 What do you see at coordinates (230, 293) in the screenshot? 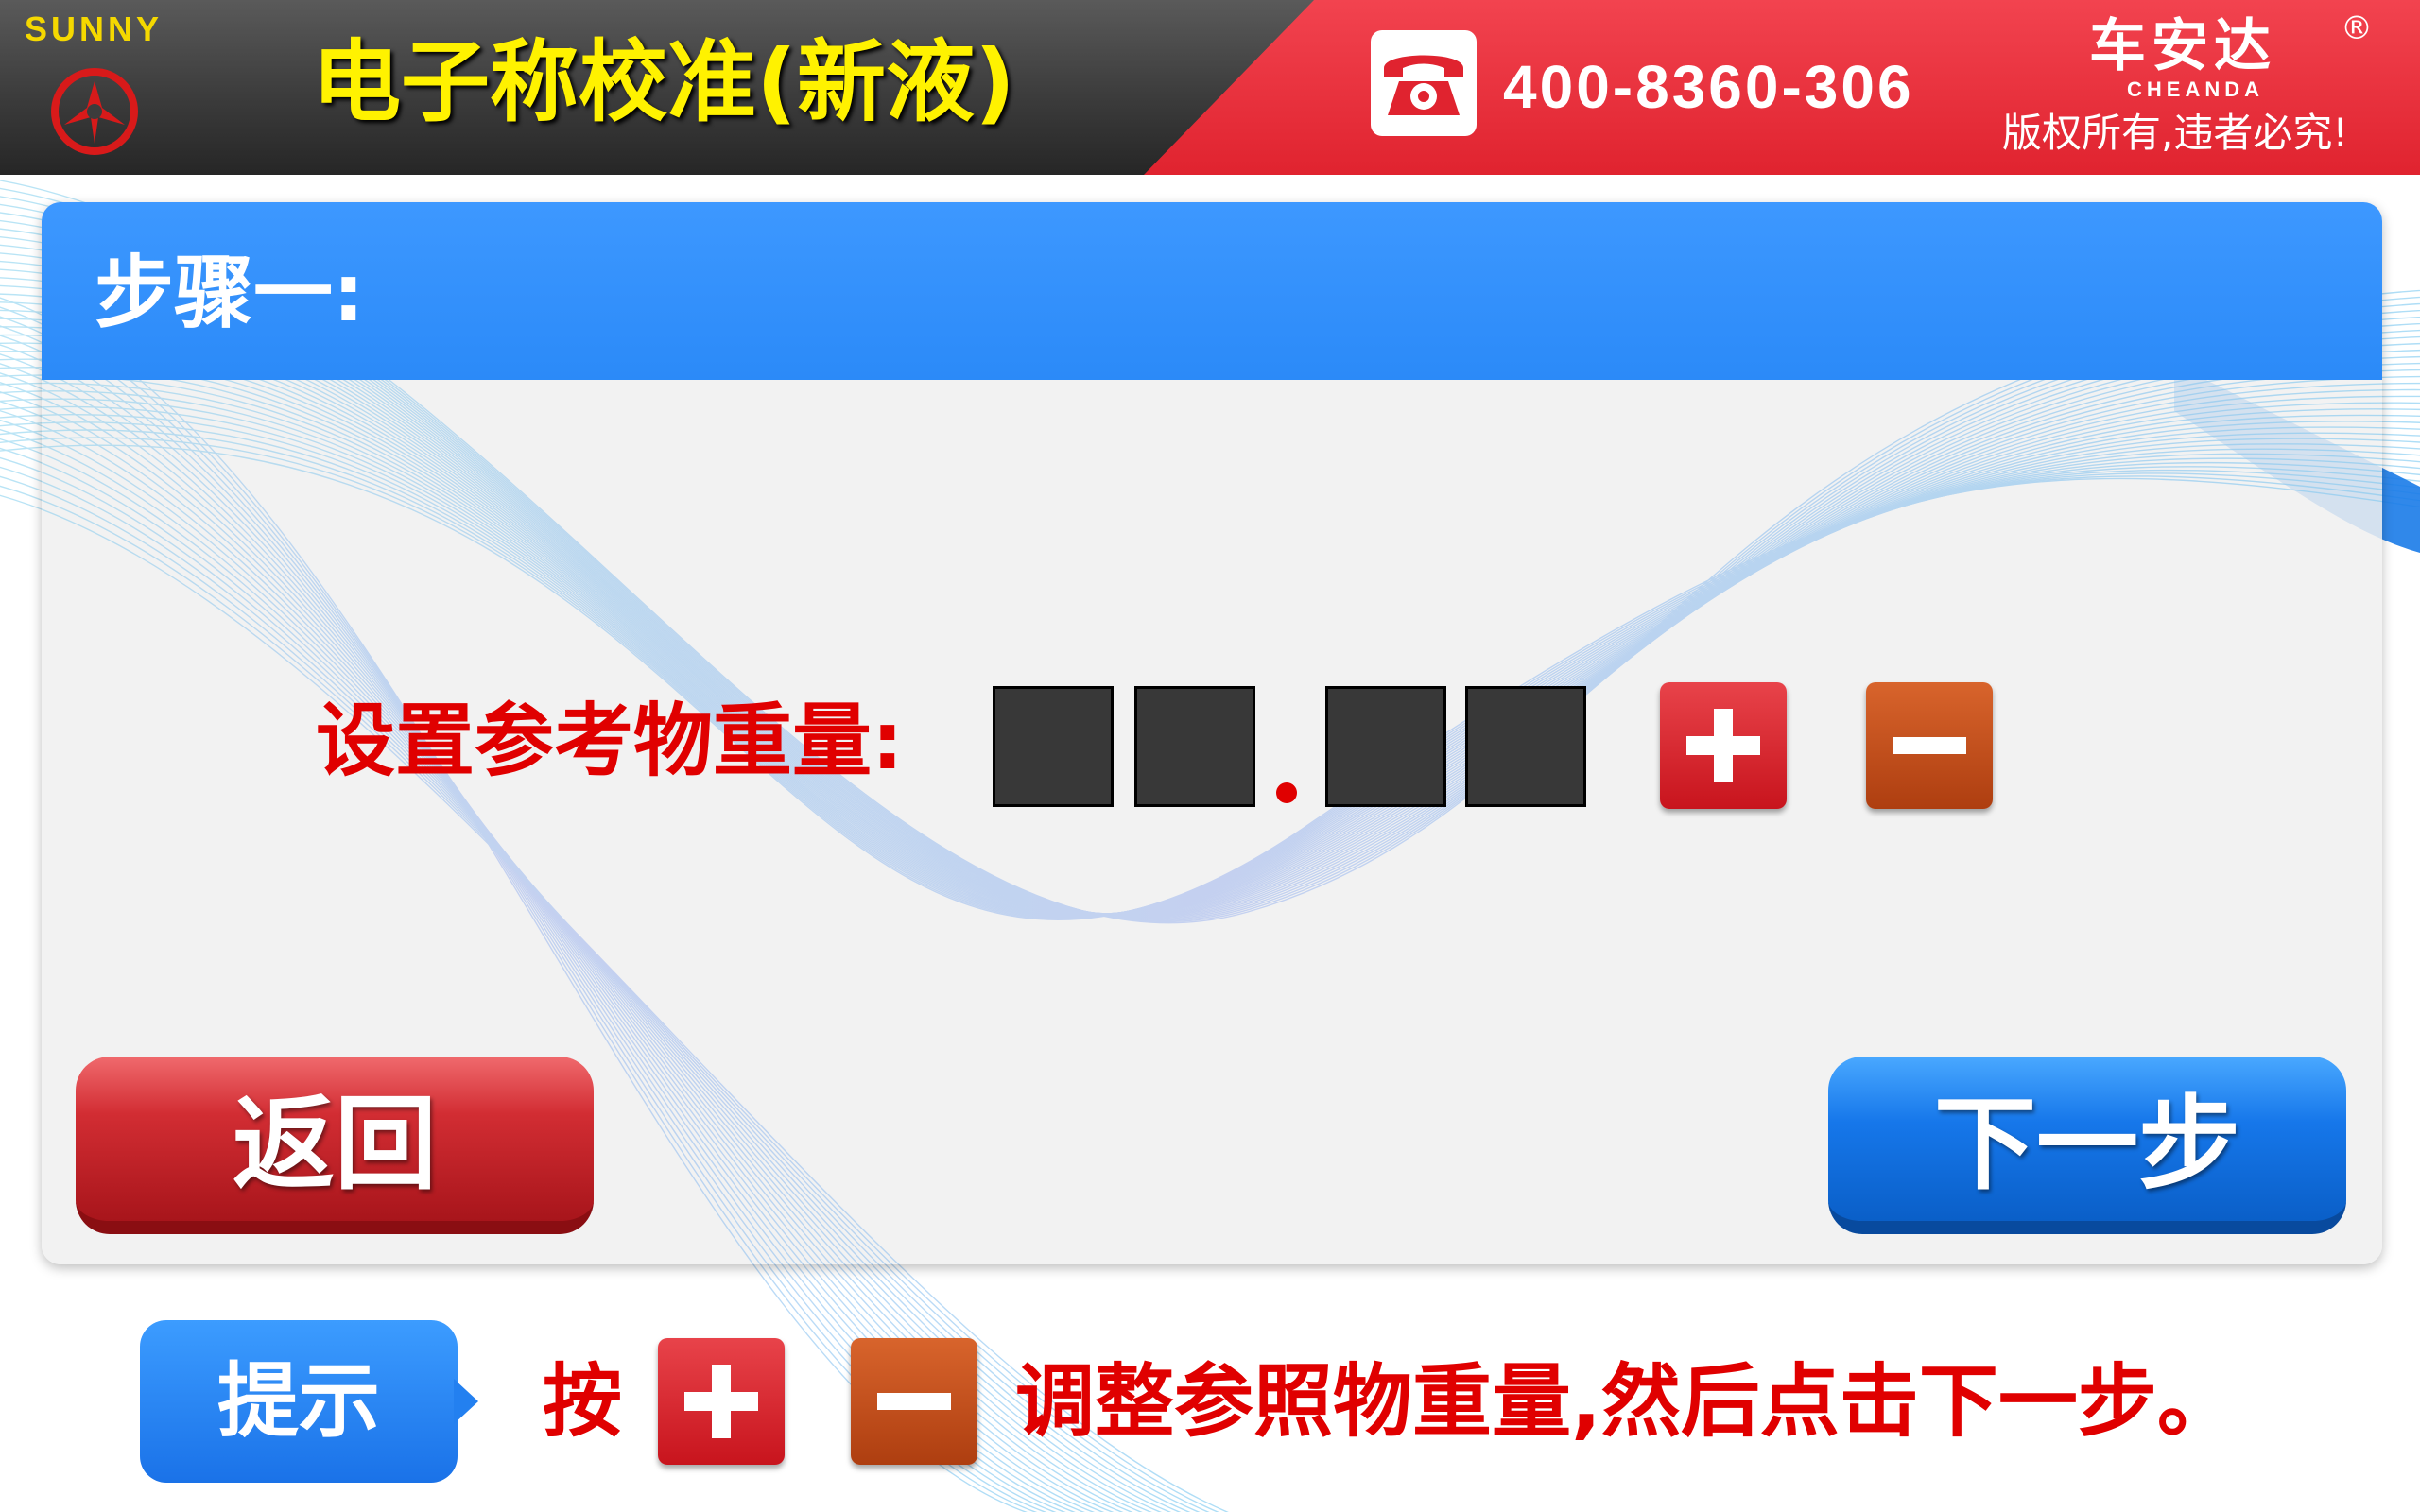
I see `step-title: 步骤一:` at bounding box center [230, 293].